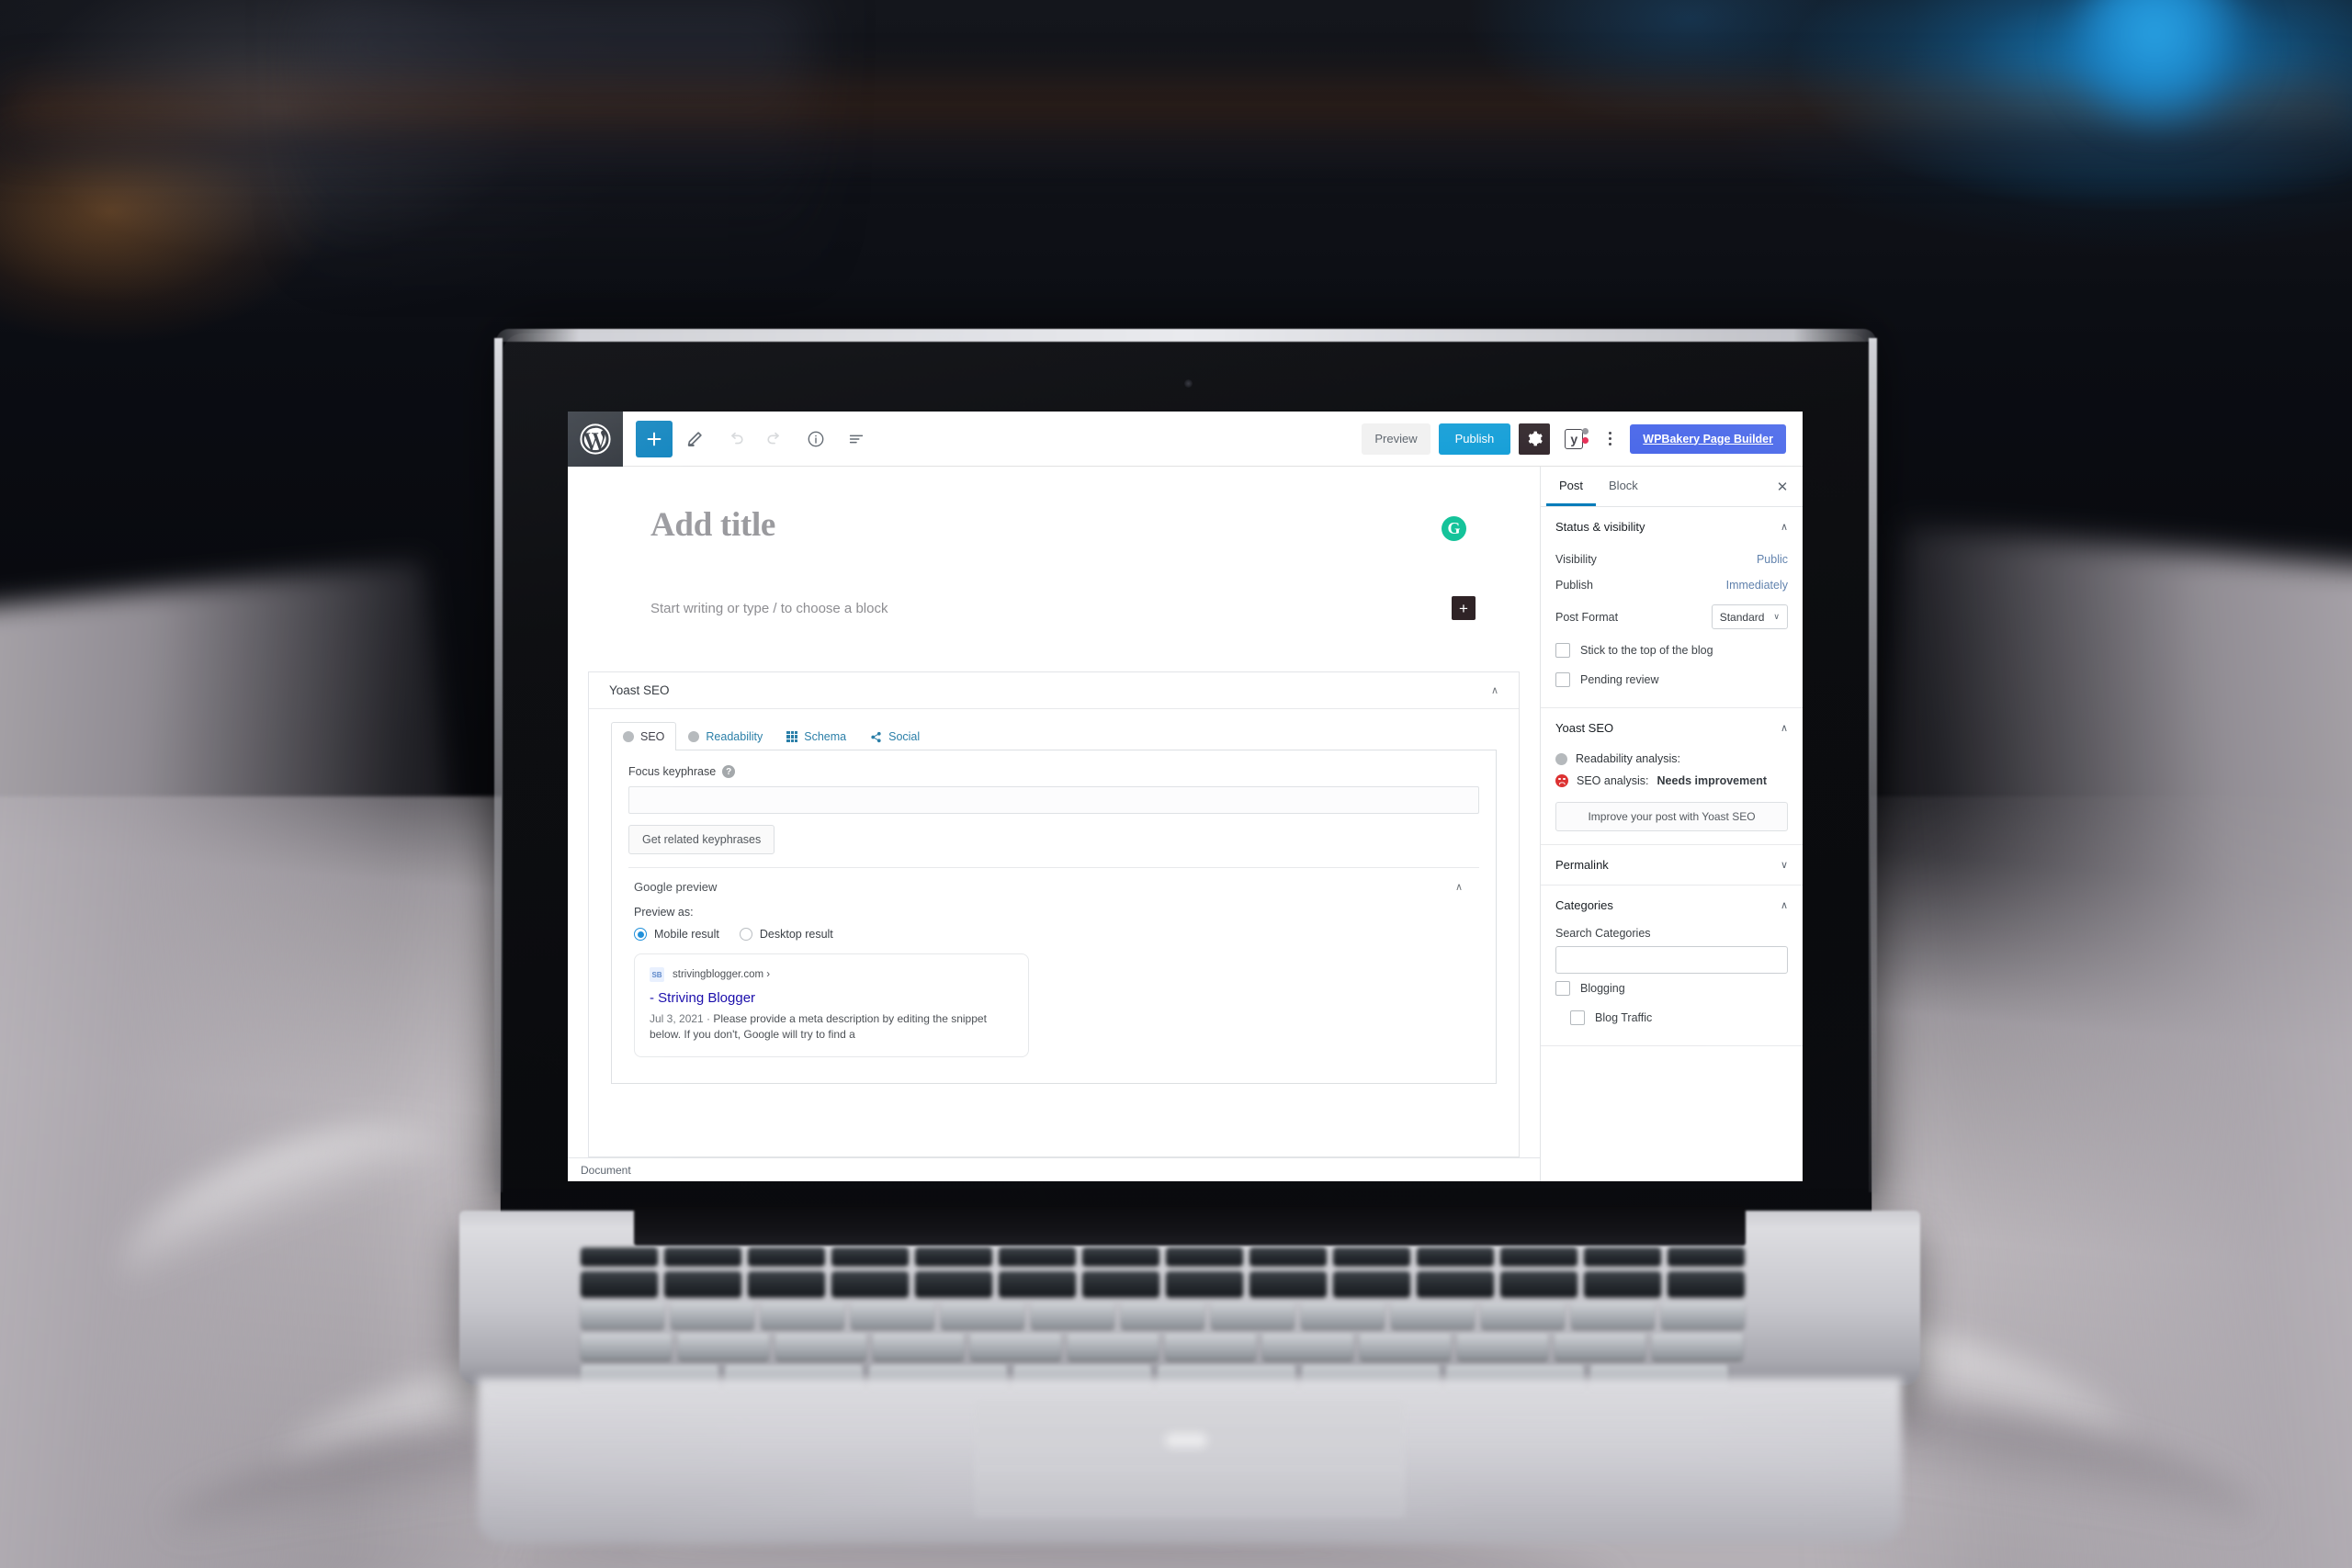 Image resolution: width=2352 pixels, height=1568 pixels. What do you see at coordinates (606, 1171) in the screenshot?
I see `status-bar-label: Document` at bounding box center [606, 1171].